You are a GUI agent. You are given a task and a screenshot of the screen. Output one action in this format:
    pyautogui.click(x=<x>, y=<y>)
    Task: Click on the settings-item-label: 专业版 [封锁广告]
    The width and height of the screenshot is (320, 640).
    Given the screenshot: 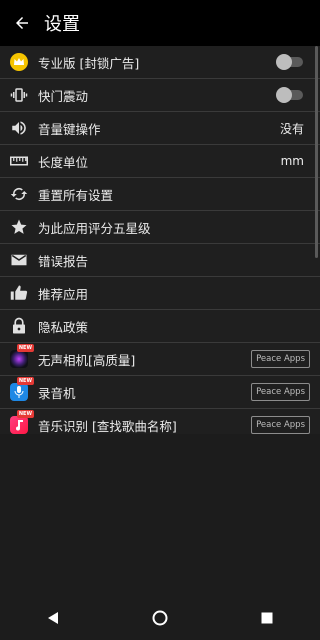 What is the action you would take?
    pyautogui.click(x=89, y=63)
    